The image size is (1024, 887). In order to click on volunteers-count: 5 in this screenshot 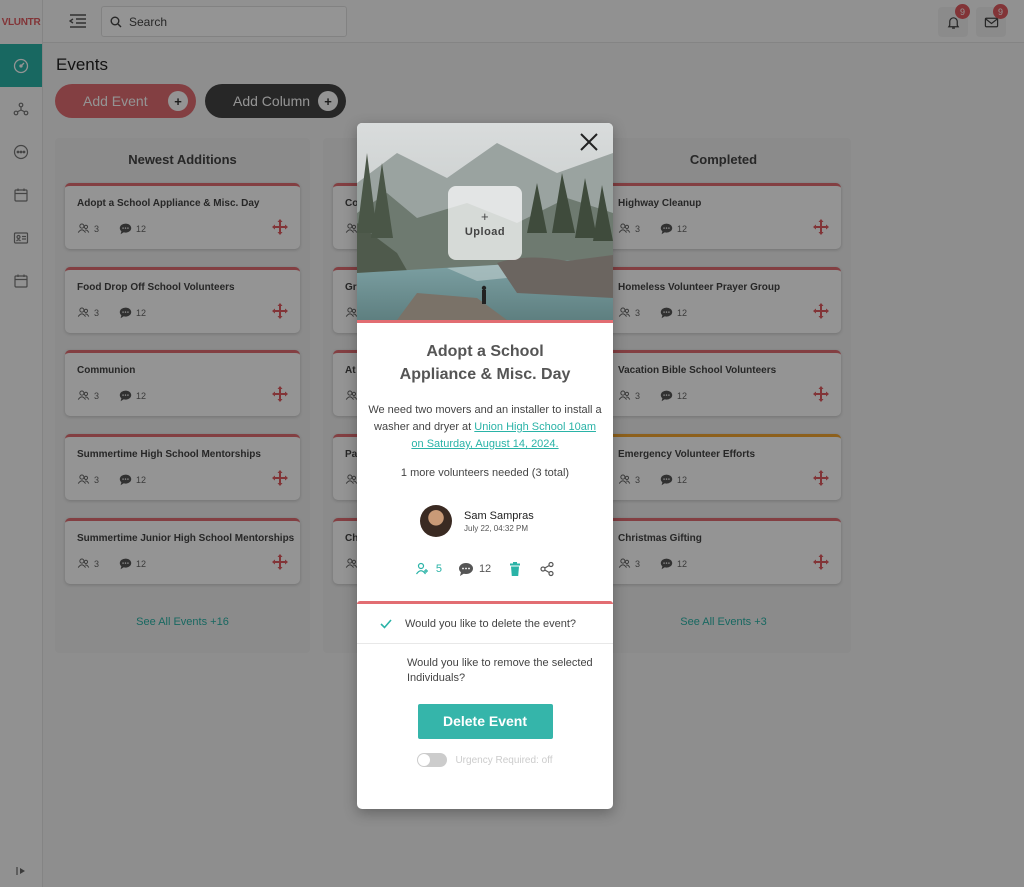, I will do `click(438, 569)`.